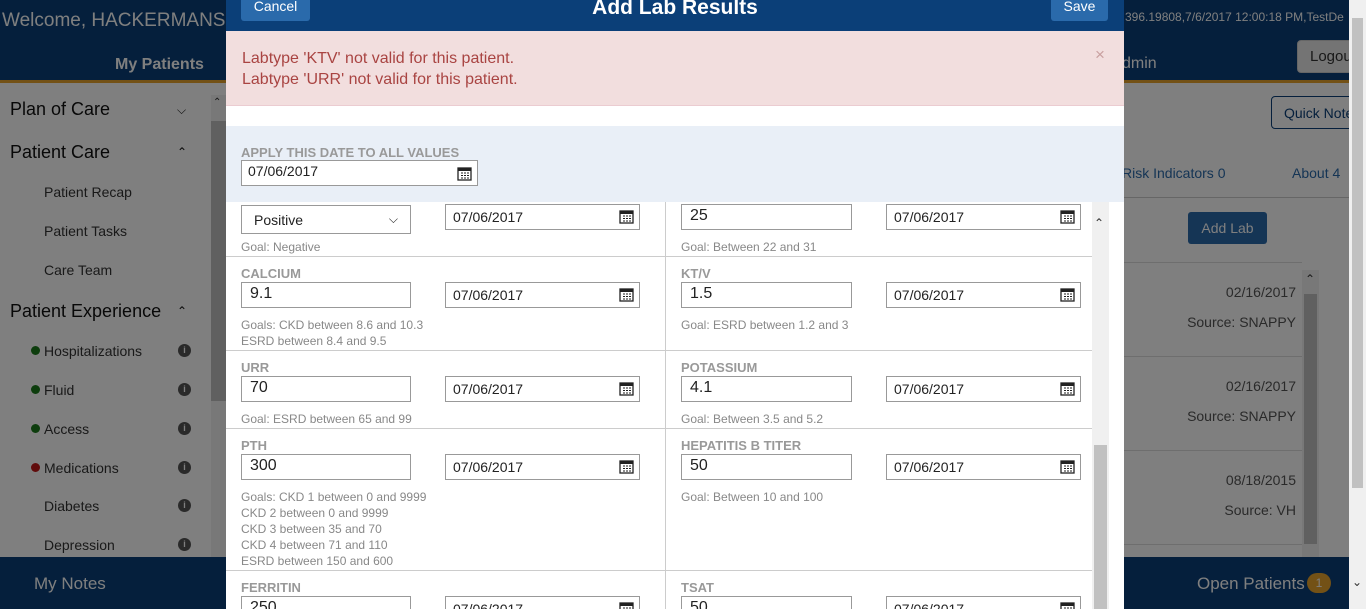  Describe the element at coordinates (275, 10) in the screenshot. I see `cancel-button: Cancel` at that location.